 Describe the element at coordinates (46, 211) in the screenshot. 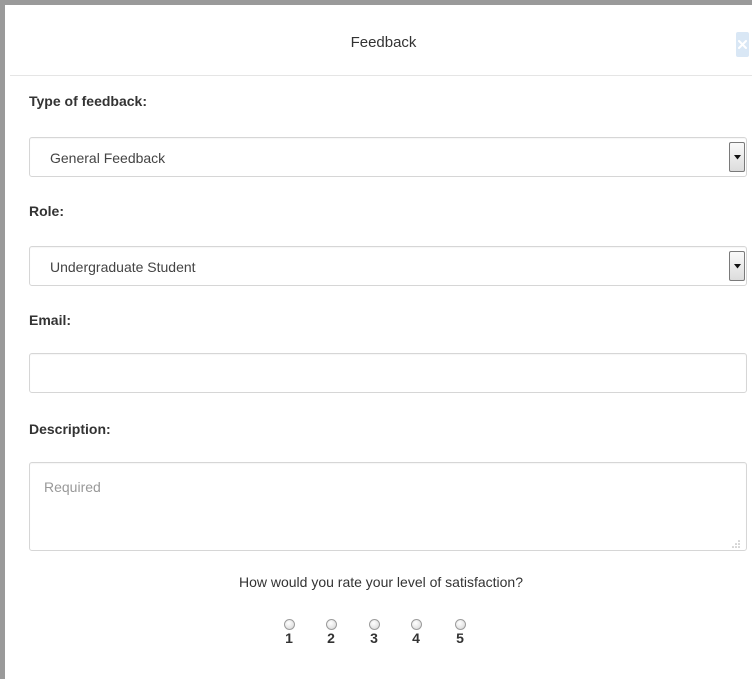

I see `role-label: Role:` at that location.